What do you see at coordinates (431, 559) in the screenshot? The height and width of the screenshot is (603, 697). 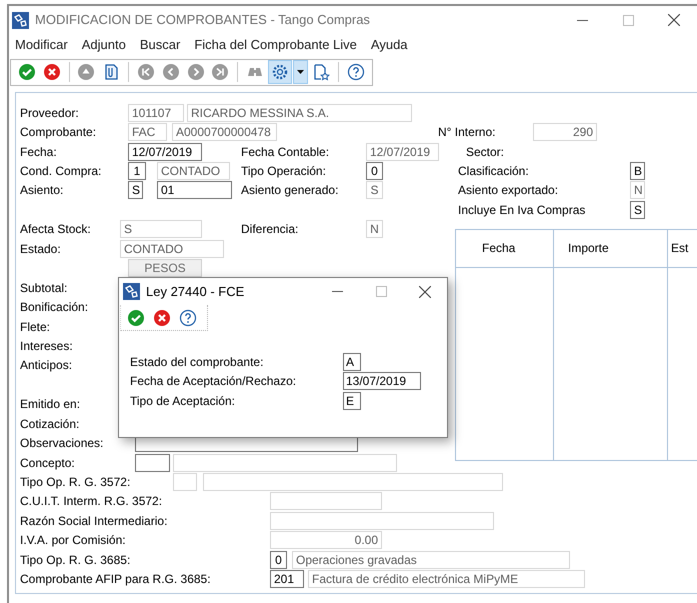 I see `input-field: Operaciones gravadas` at bounding box center [431, 559].